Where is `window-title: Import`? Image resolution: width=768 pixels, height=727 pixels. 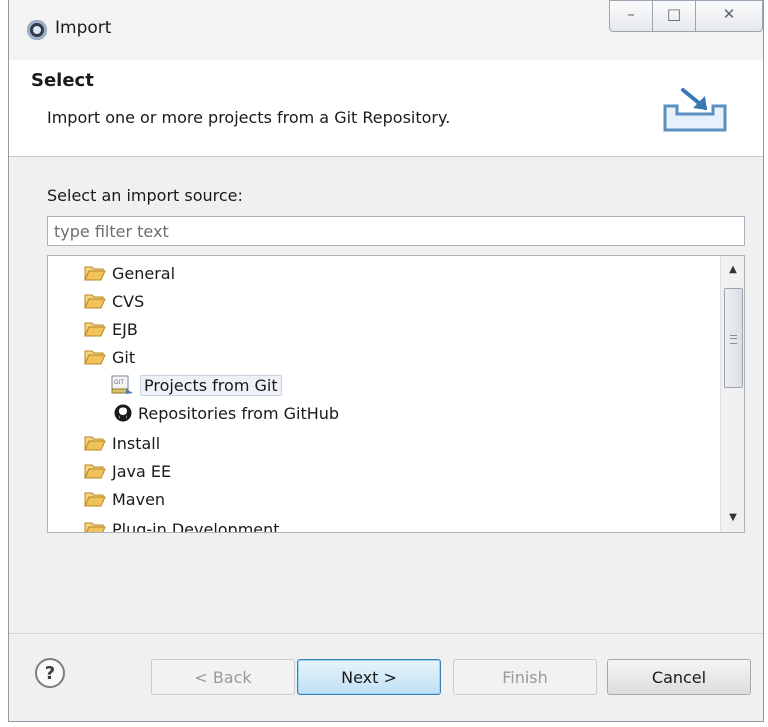
window-title: Import is located at coordinates (83, 28).